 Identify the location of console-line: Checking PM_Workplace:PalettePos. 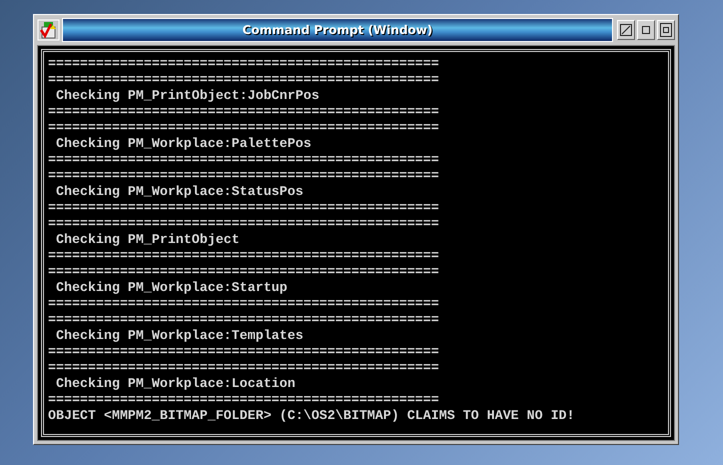
(183, 144).